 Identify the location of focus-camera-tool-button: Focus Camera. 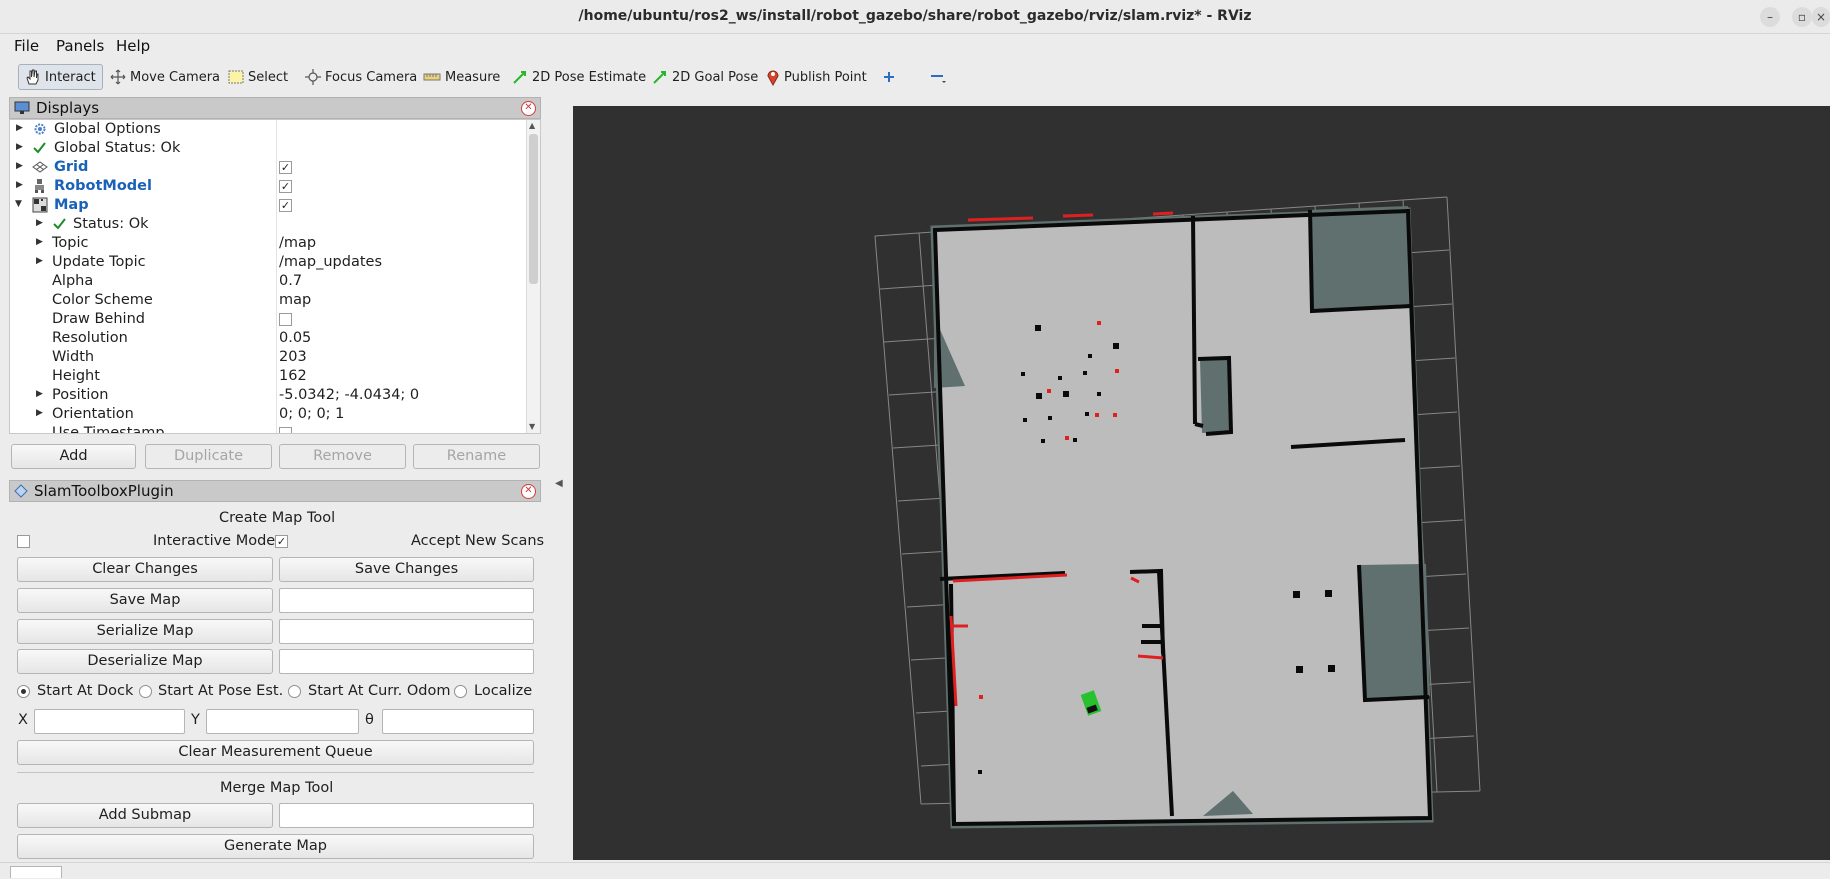
(362, 77).